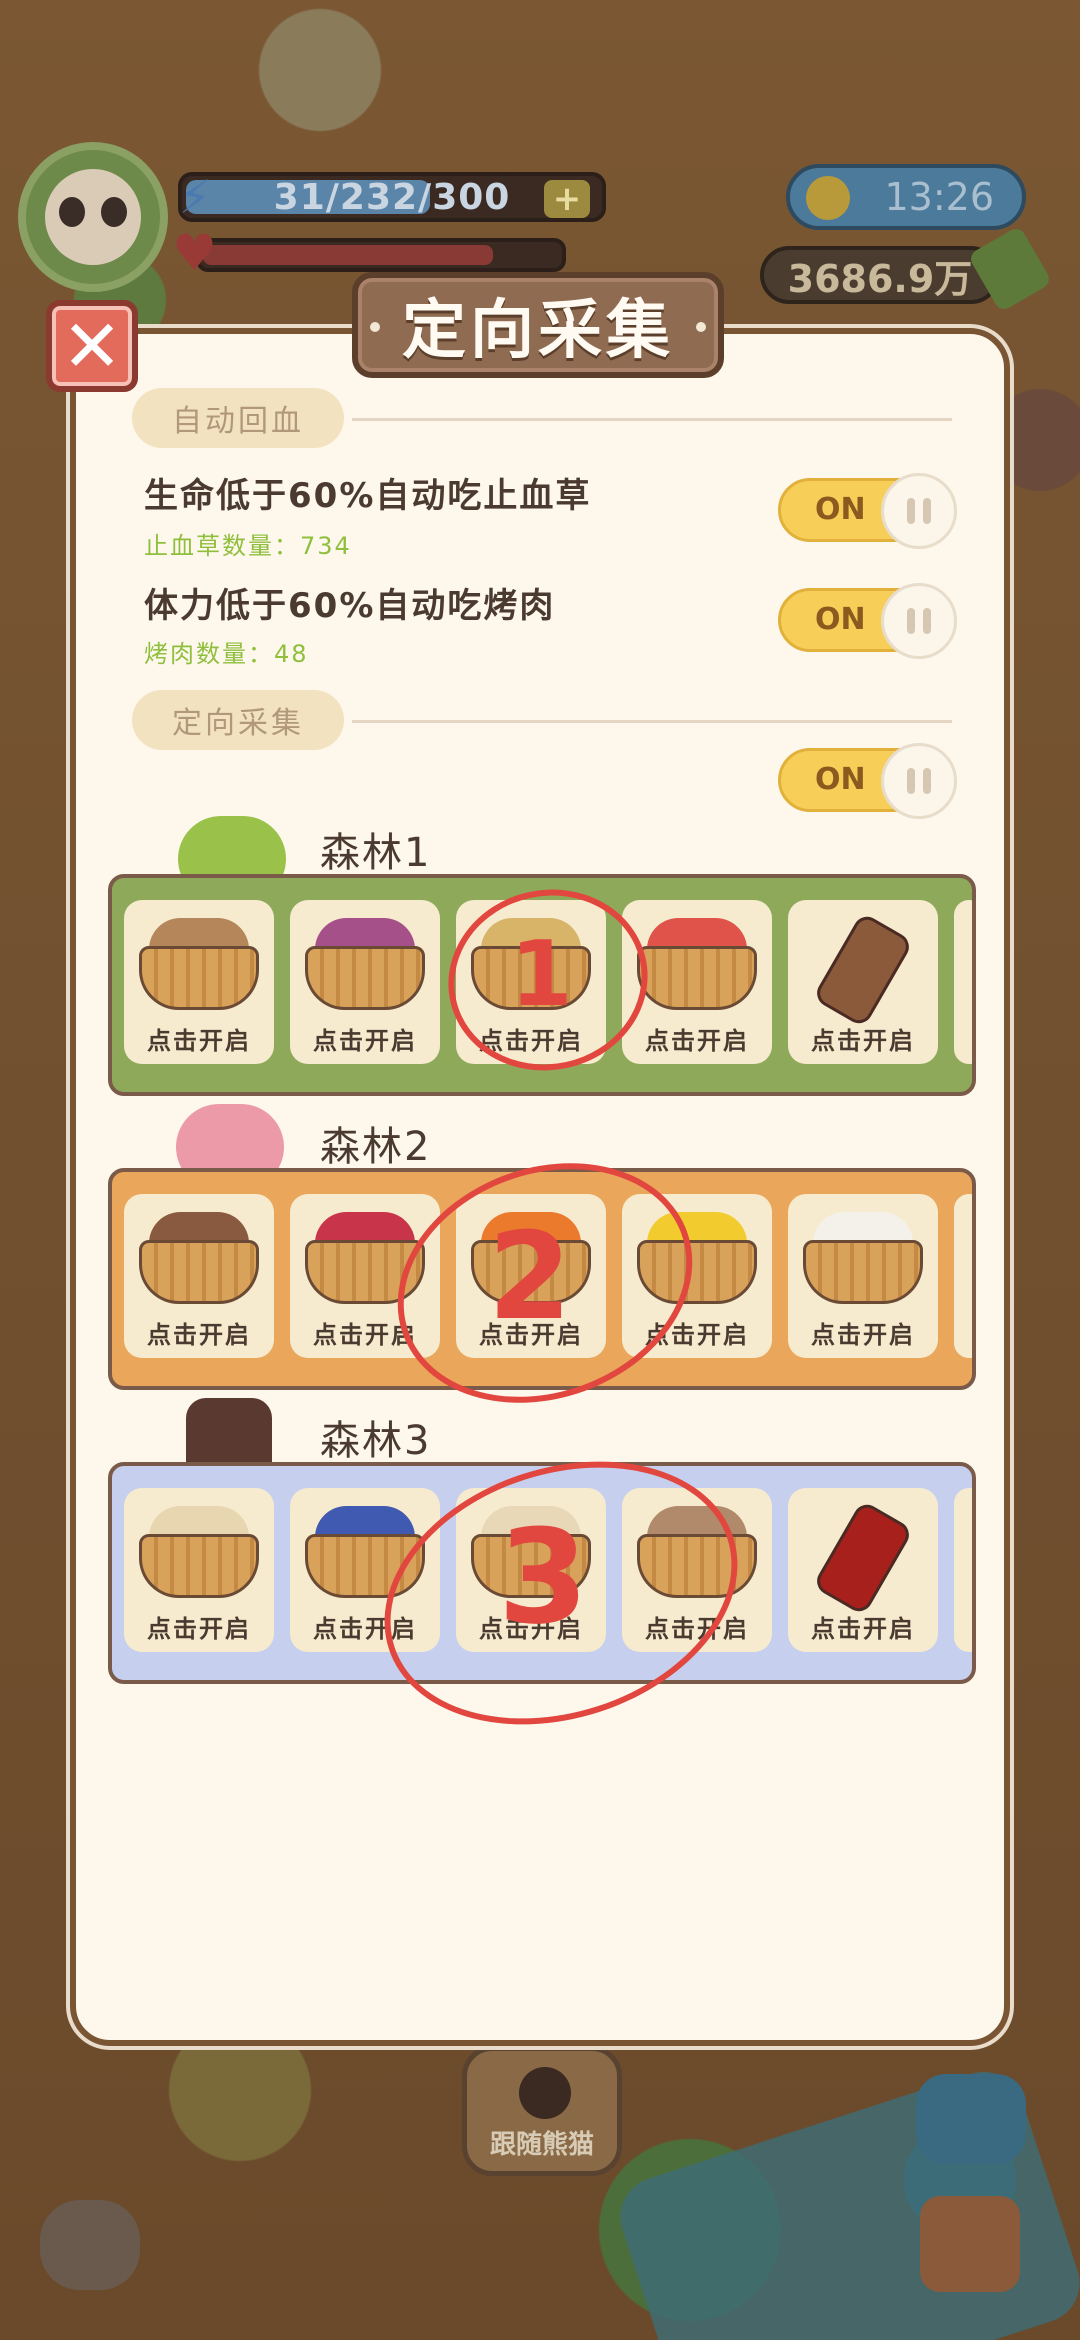 This screenshot has width=1080, height=2340. I want to click on time-display: 13:26, so click(906, 197).